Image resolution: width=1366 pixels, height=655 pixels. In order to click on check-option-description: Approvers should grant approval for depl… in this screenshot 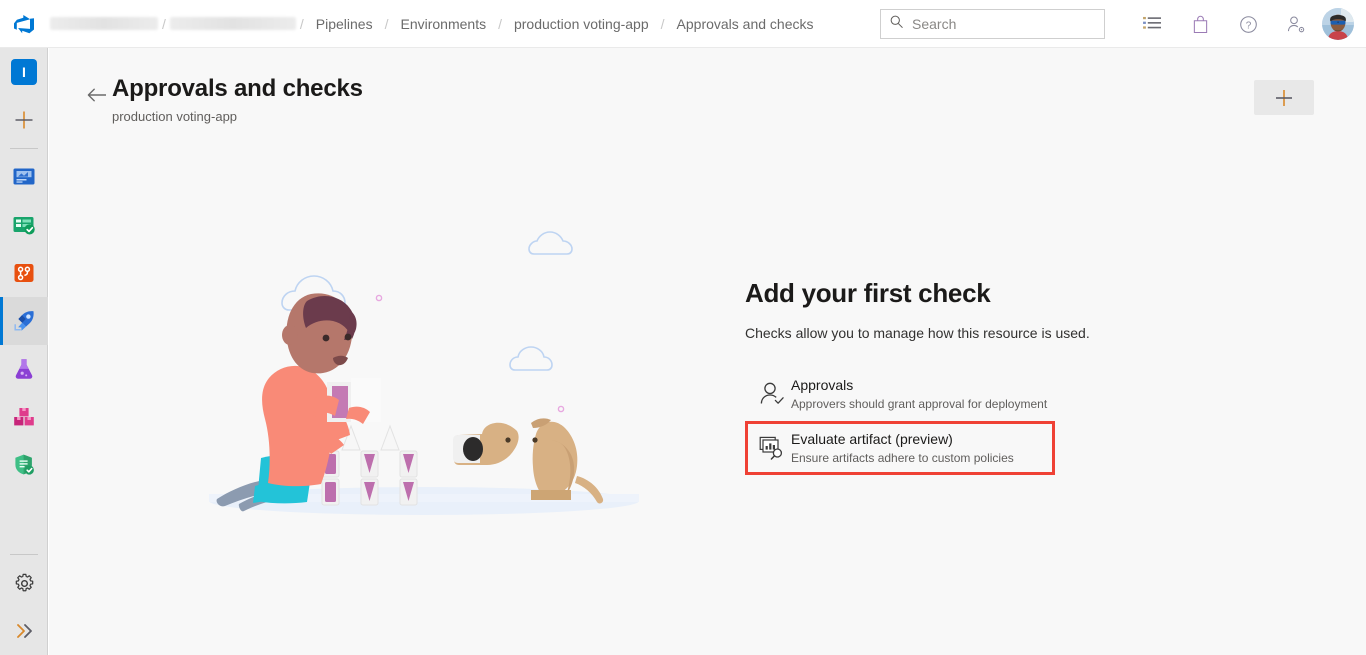, I will do `click(919, 404)`.